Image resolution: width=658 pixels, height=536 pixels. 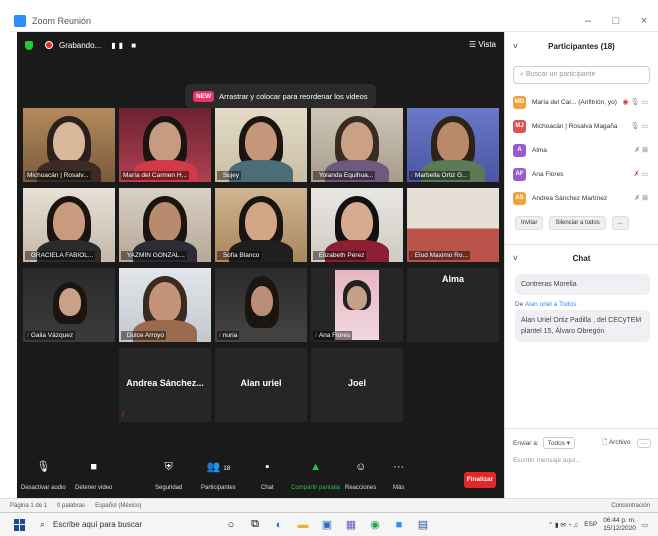 What do you see at coordinates (93, 477) in the screenshot?
I see `stop-video-button: ■ Detener video` at bounding box center [93, 477].